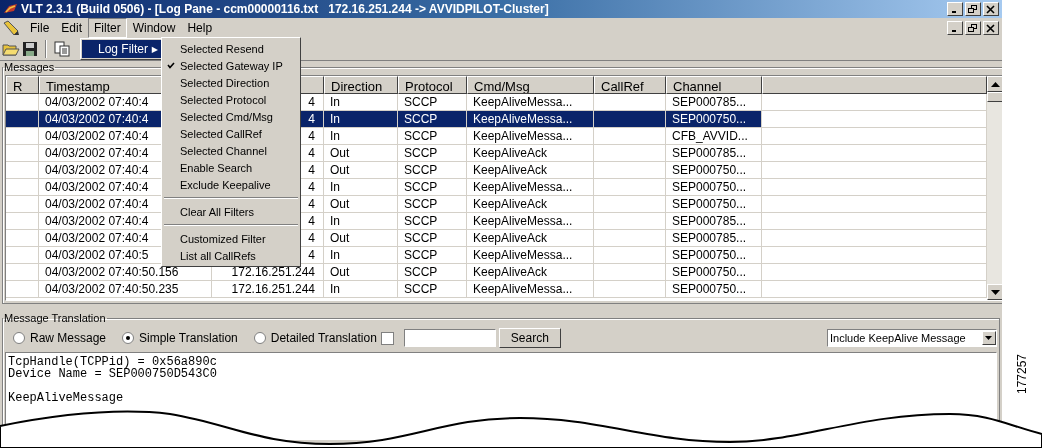  I want to click on column-header: Channel, so click(714, 85).